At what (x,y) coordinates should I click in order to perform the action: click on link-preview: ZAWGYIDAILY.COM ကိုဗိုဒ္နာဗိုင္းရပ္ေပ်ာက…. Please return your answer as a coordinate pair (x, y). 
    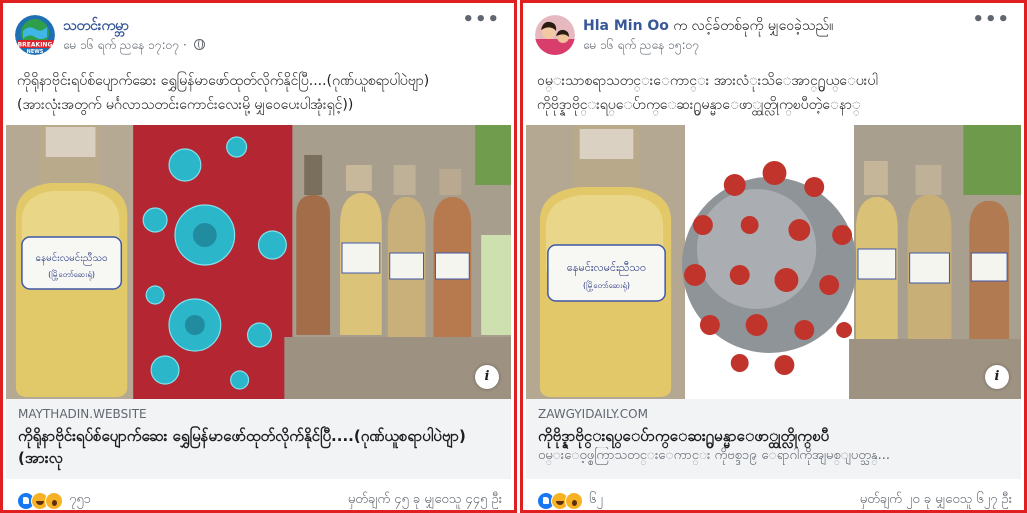
    Looking at the image, I should click on (773, 439).